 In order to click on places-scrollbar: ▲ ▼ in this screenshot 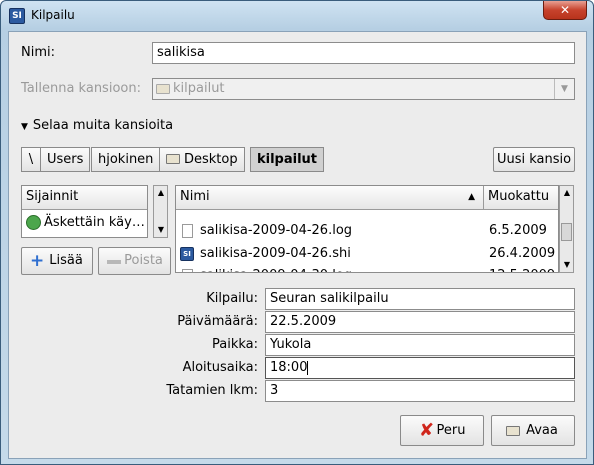, I will do `click(160, 211)`.